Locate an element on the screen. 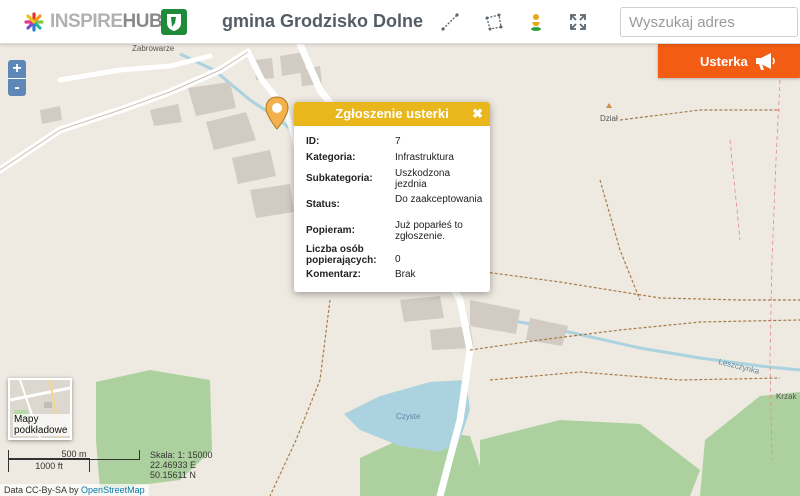  cursor-longitude: 22.46933 E is located at coordinates (173, 465).